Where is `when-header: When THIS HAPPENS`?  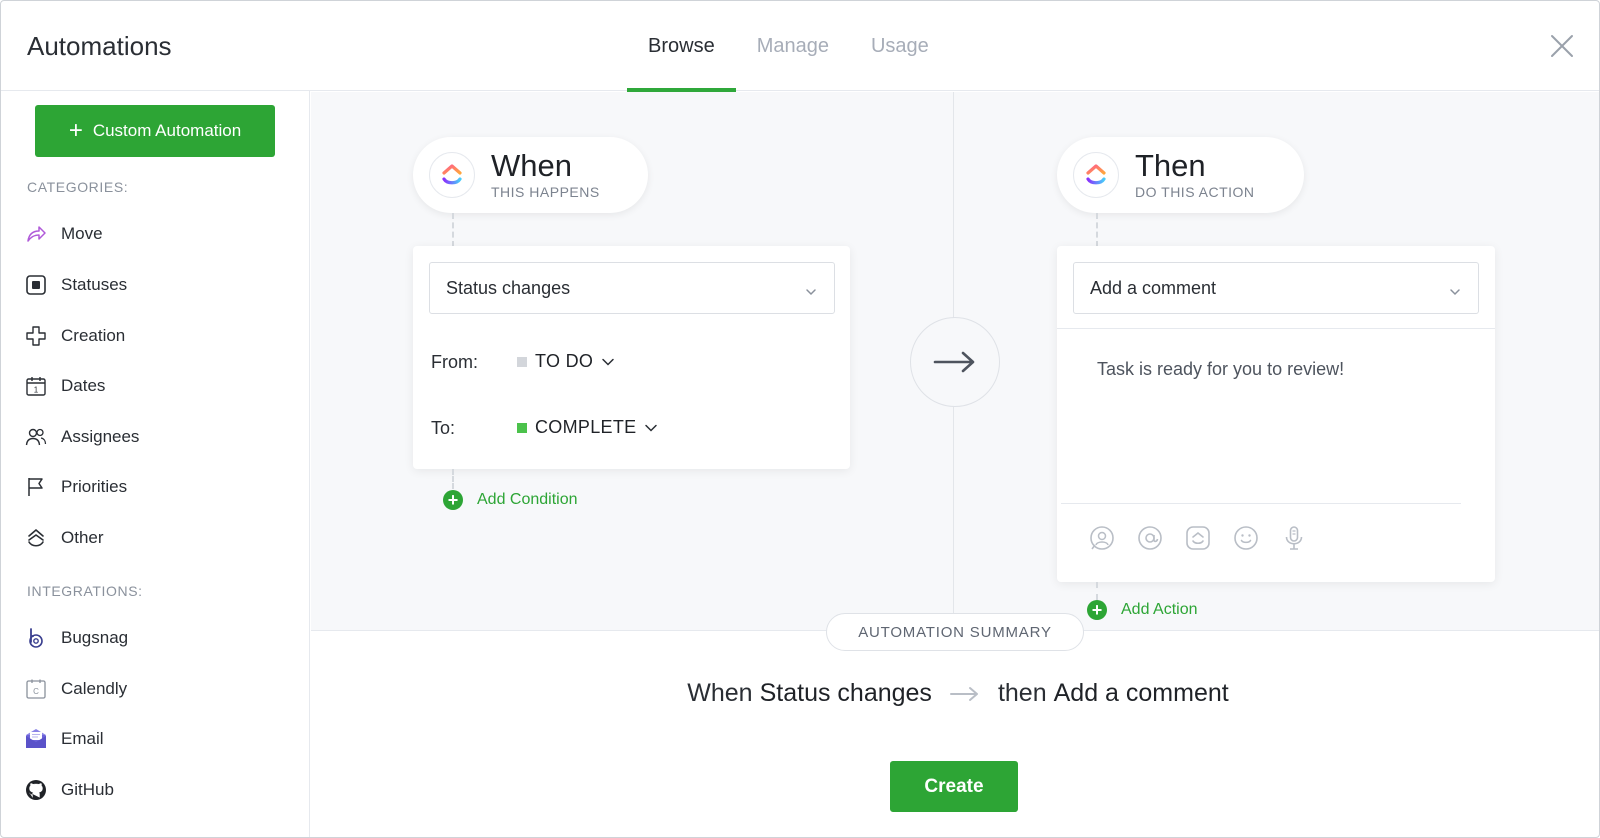 when-header: When THIS HAPPENS is located at coordinates (530, 175).